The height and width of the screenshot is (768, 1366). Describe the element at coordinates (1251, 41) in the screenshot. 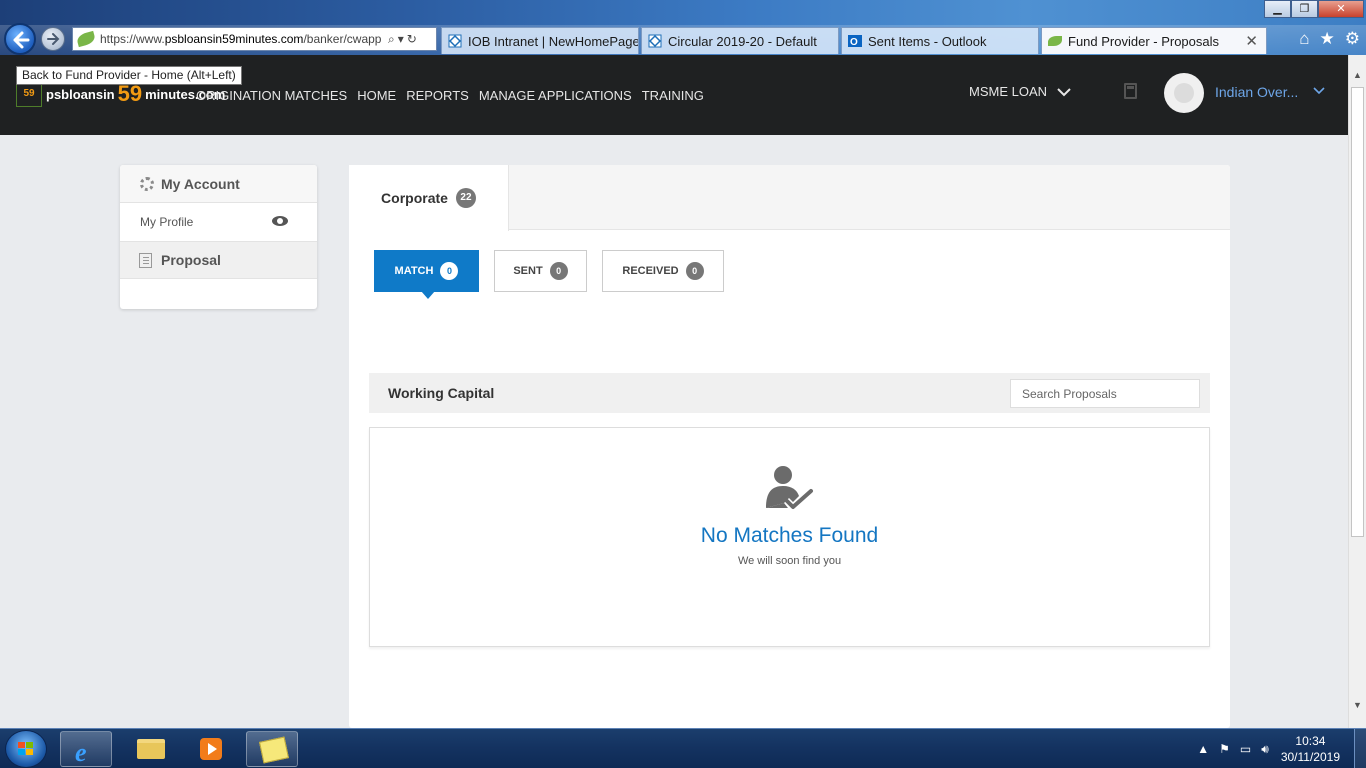

I see `close-tab-icon: ✕` at that location.